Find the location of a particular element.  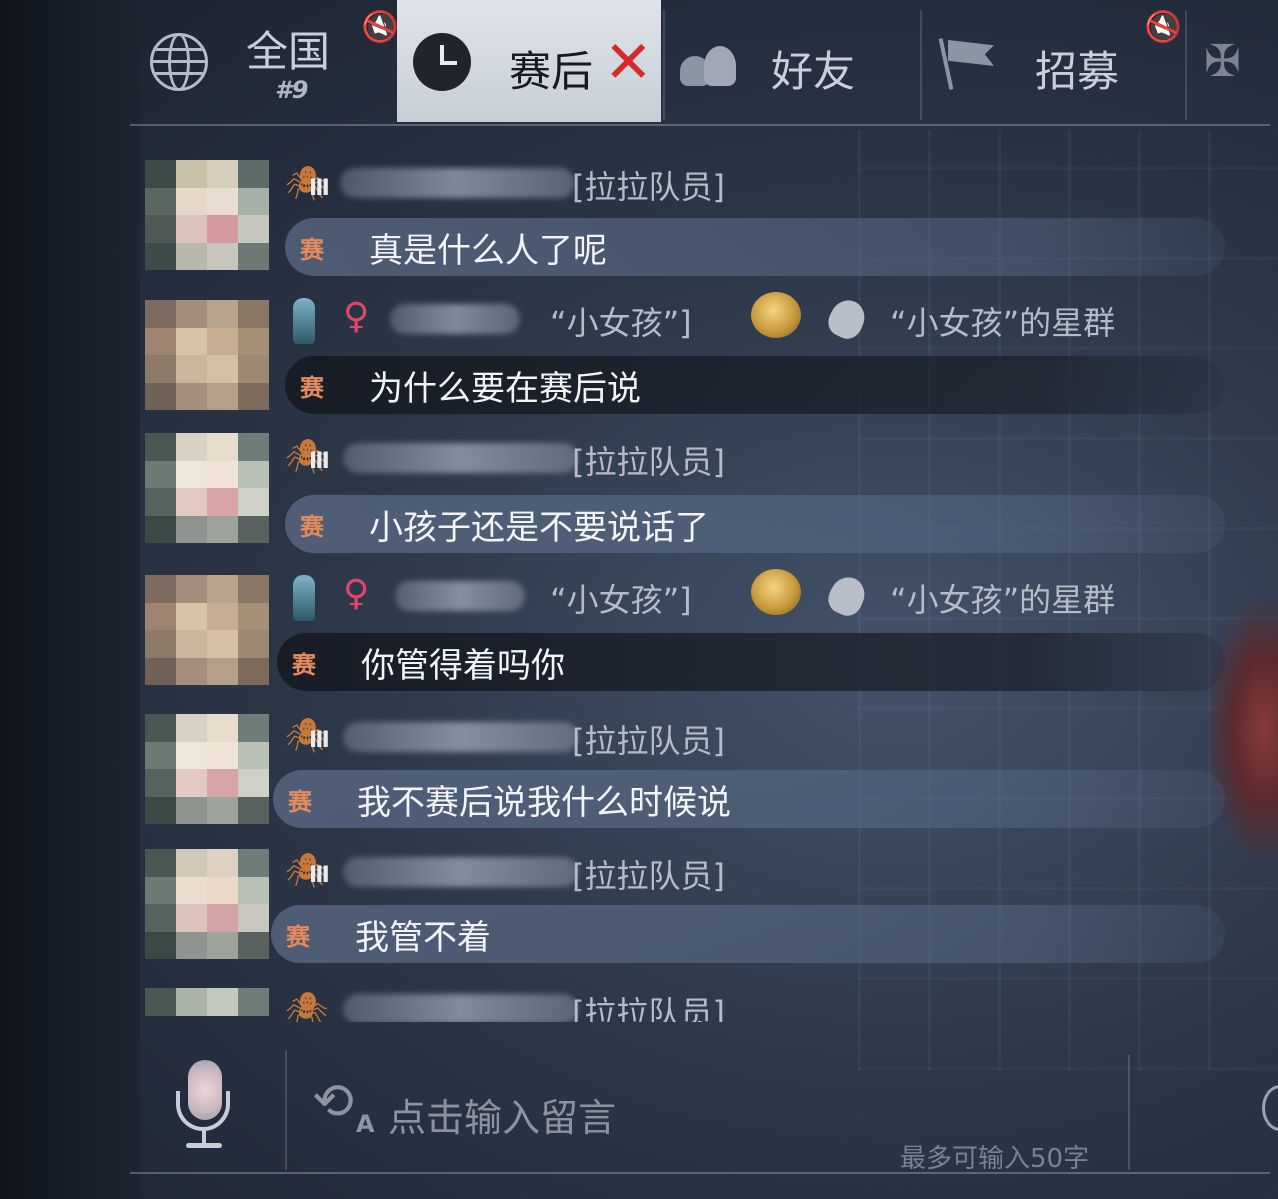

message-bubble: 赛 我管不着 is located at coordinates (748, 934).